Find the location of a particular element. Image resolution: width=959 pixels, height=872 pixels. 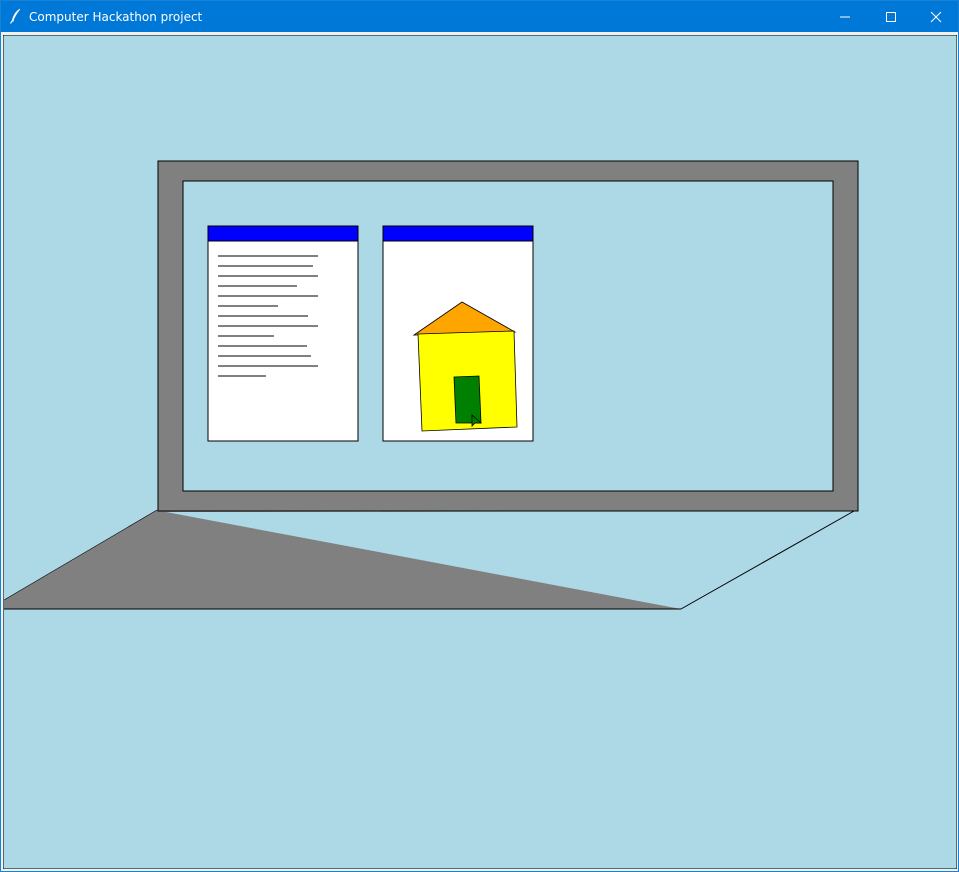

feather-icon is located at coordinates (16, 16).